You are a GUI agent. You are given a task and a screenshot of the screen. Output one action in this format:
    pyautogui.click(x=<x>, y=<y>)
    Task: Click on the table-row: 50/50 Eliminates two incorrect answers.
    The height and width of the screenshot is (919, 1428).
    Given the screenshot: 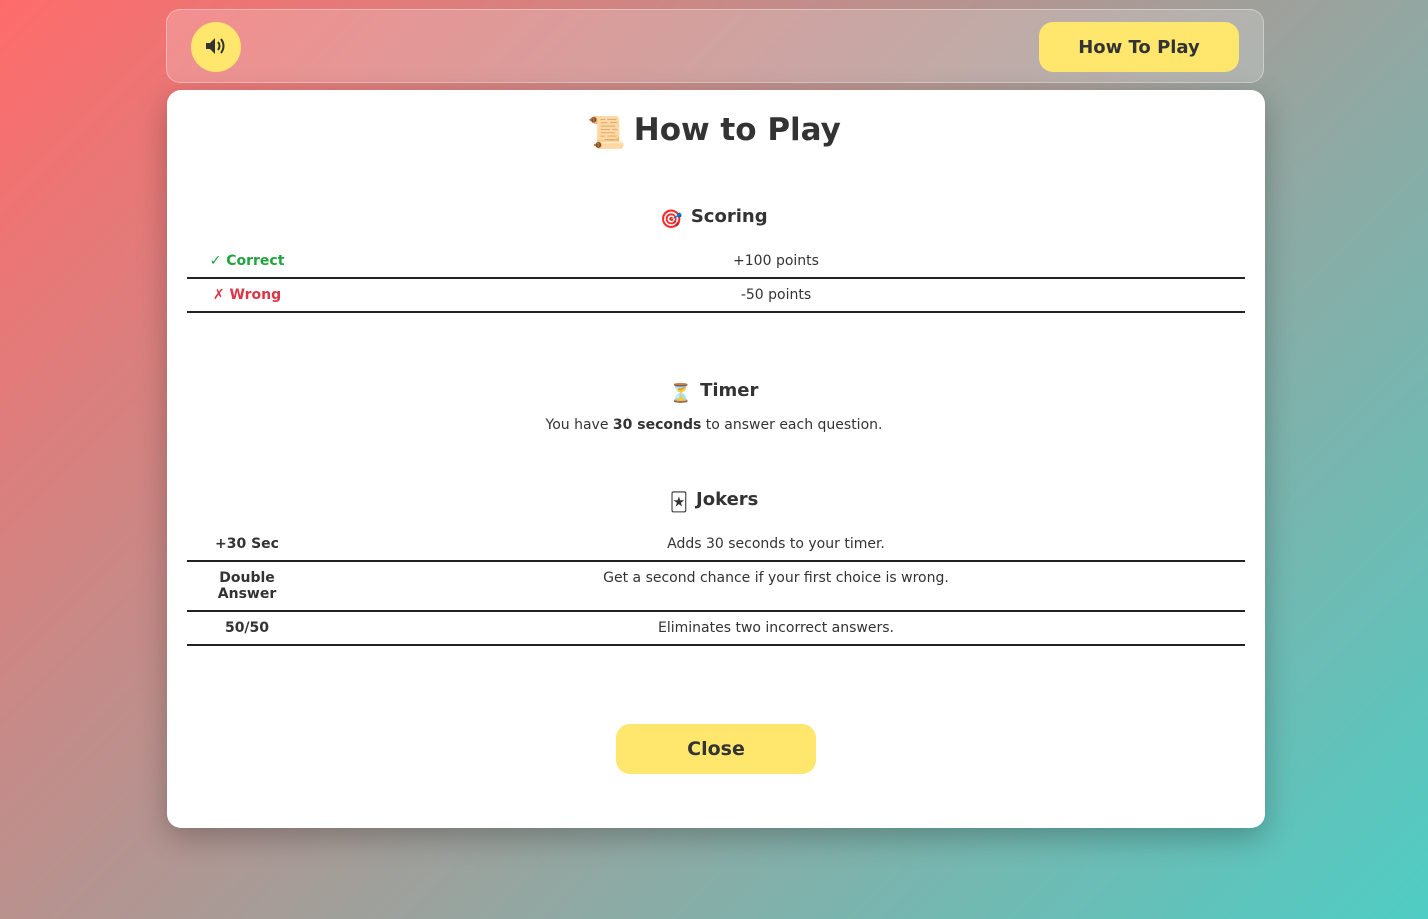 What is the action you would take?
    pyautogui.click(x=716, y=628)
    